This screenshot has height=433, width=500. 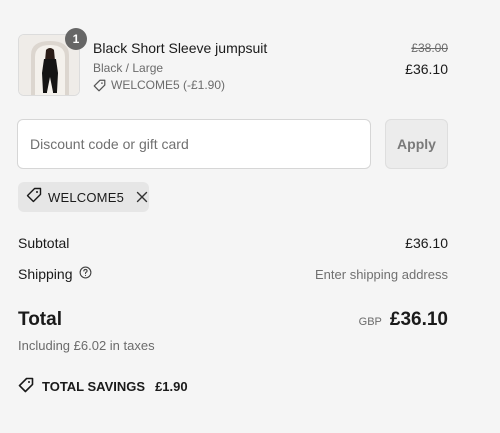 I want to click on taxes-note: Including £6.02 in taxes, so click(x=86, y=345).